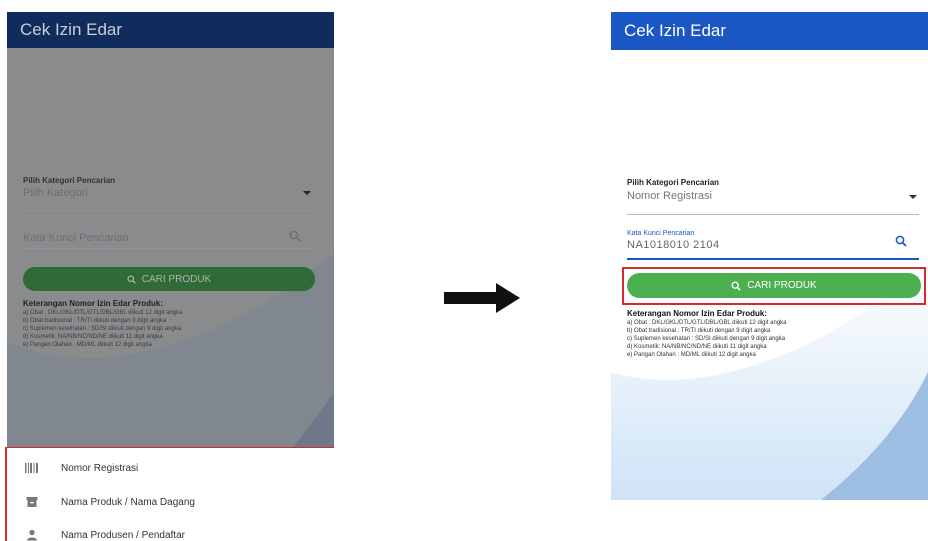 This screenshot has height=541, width=928. Describe the element at coordinates (55, 193) in the screenshot. I see `category-select: Pilih Kategori` at that location.